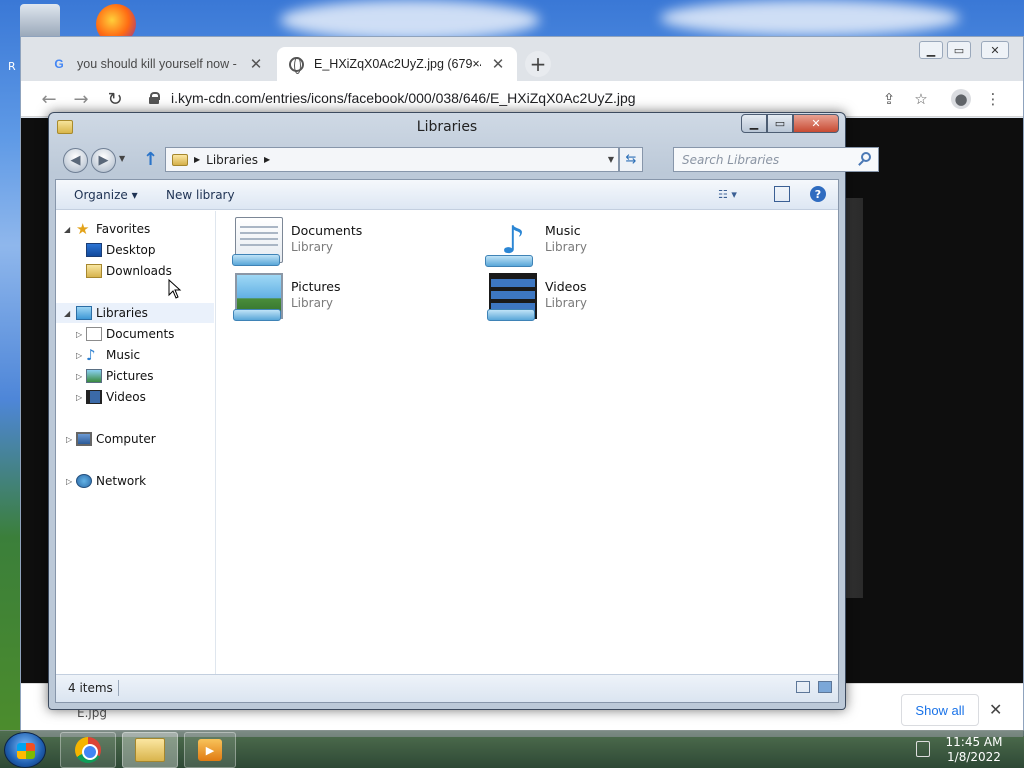 Image resolution: width=1024 pixels, height=768 pixels. Describe the element at coordinates (25, 750) in the screenshot. I see `start-button` at that location.